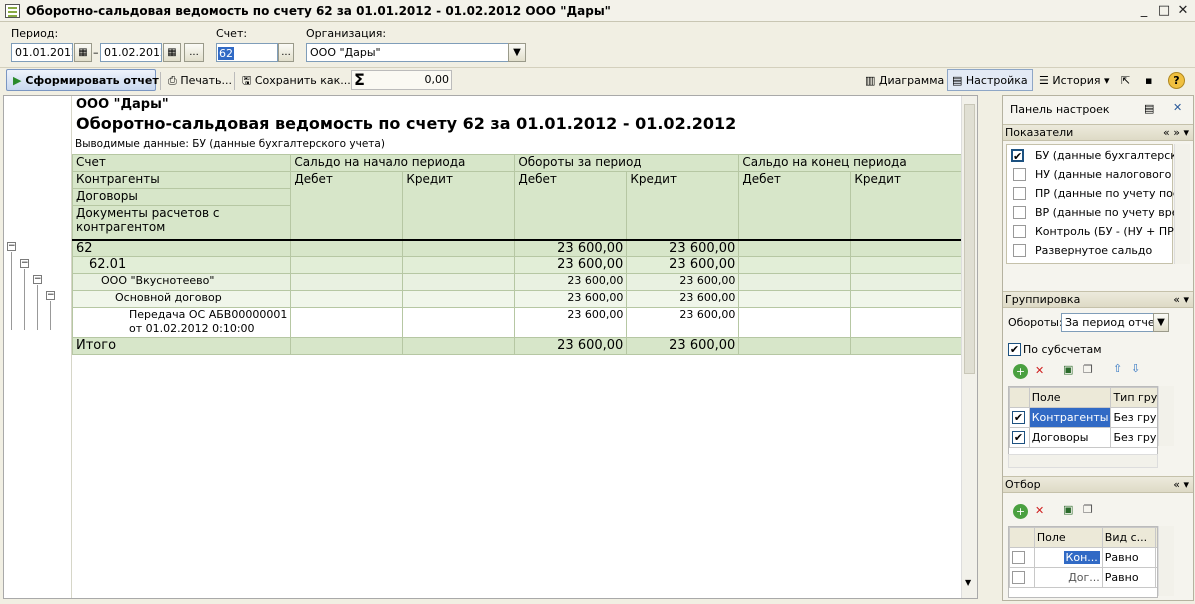 This screenshot has width=1195, height=604. Describe the element at coordinates (968, 582) in the screenshot. I see `scroll-down-icon: ▼` at that location.